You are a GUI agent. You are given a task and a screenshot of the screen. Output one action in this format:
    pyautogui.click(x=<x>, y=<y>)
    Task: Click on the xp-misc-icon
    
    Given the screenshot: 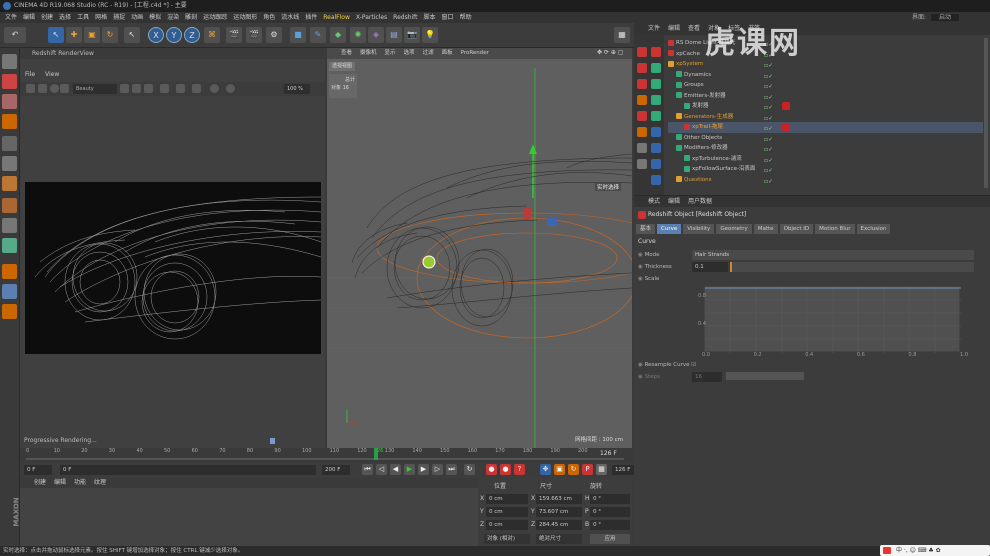 What is the action you would take?
    pyautogui.click(x=642, y=148)
    